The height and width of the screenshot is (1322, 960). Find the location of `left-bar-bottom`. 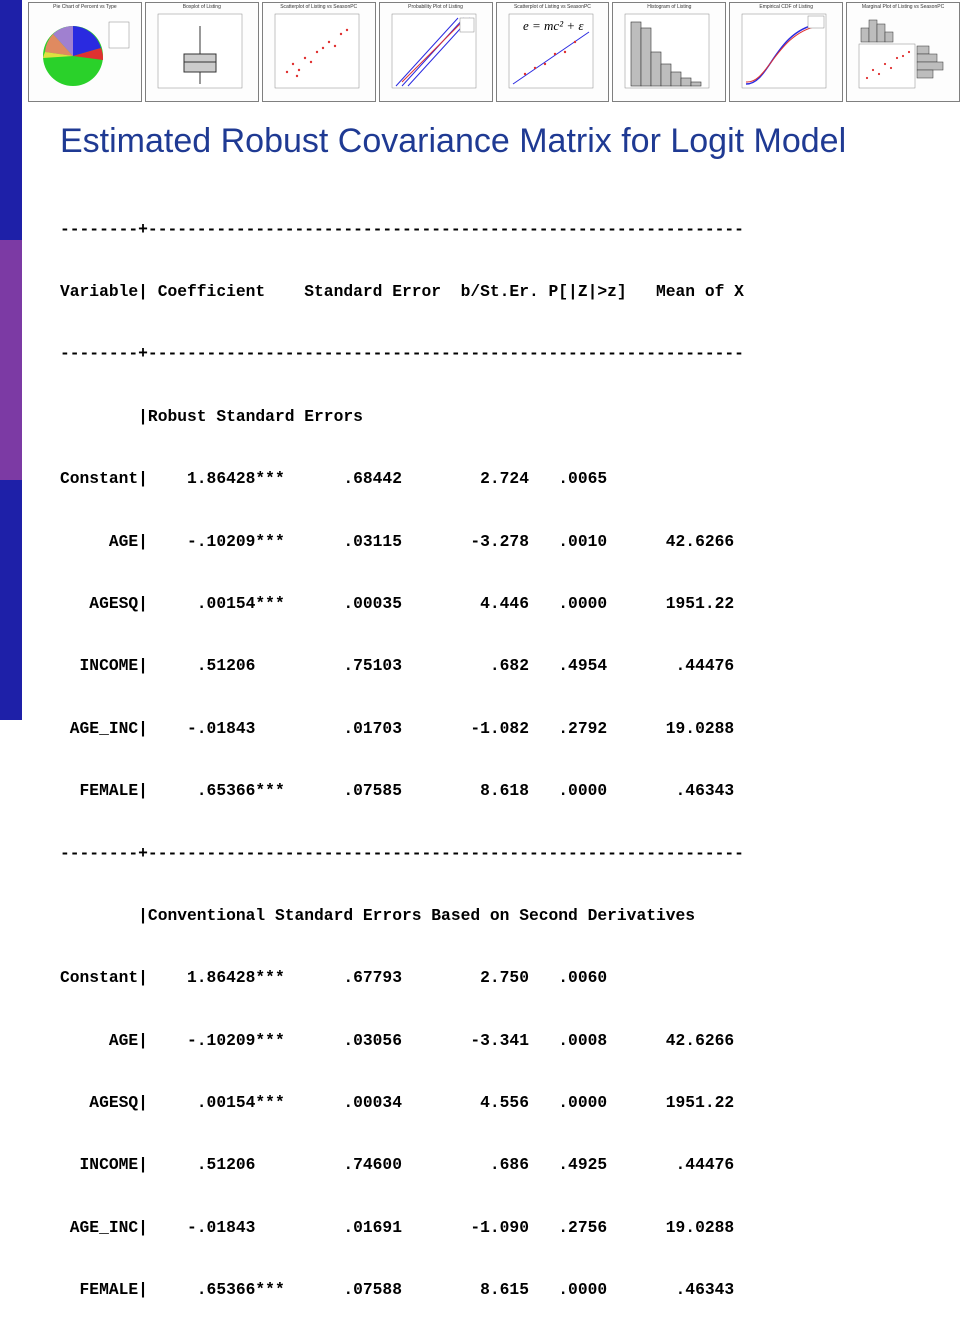

left-bar-bottom is located at coordinates (11, 600).